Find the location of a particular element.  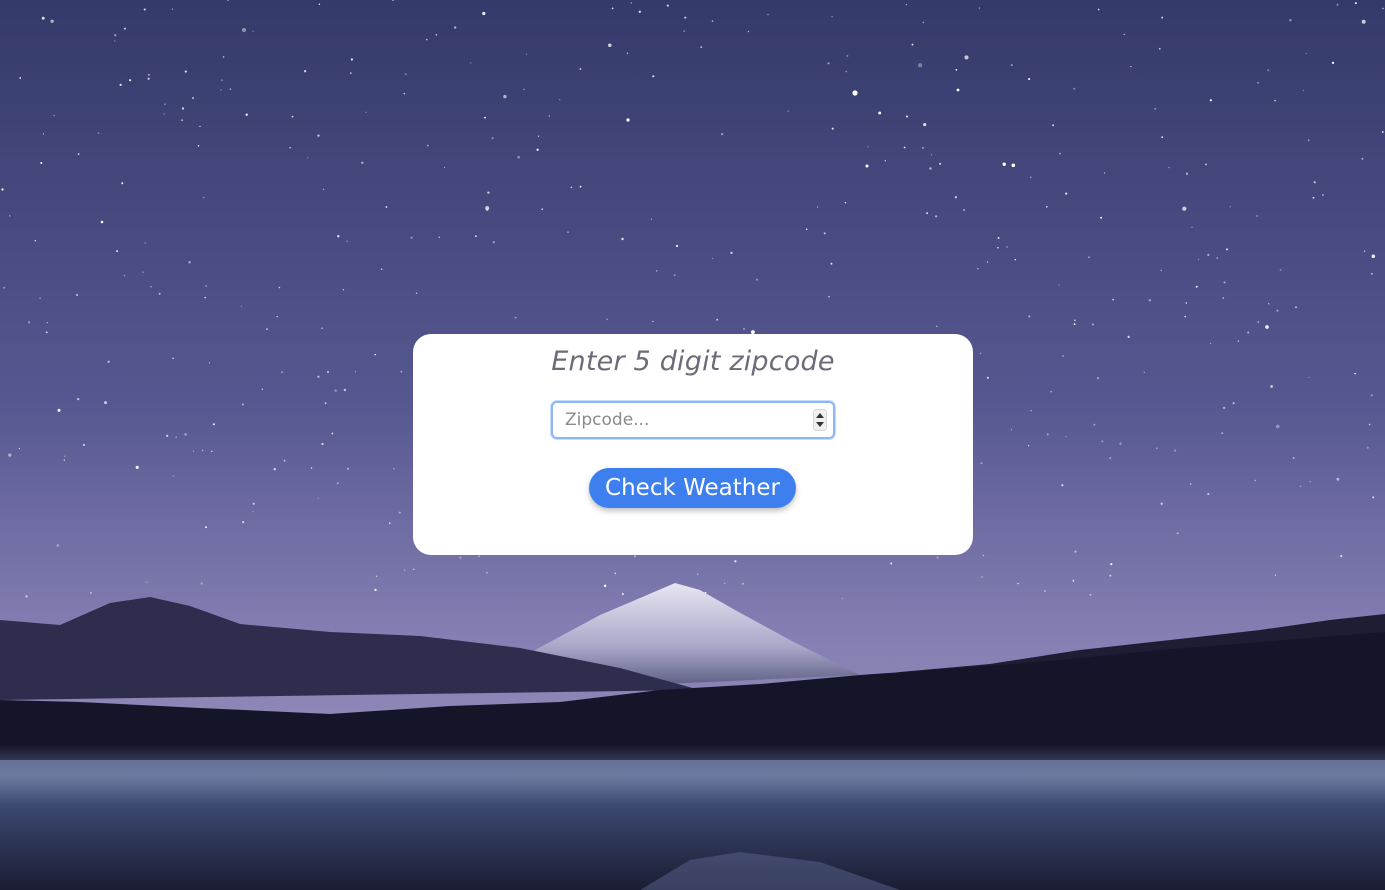

zipcode-input is located at coordinates (678, 420).